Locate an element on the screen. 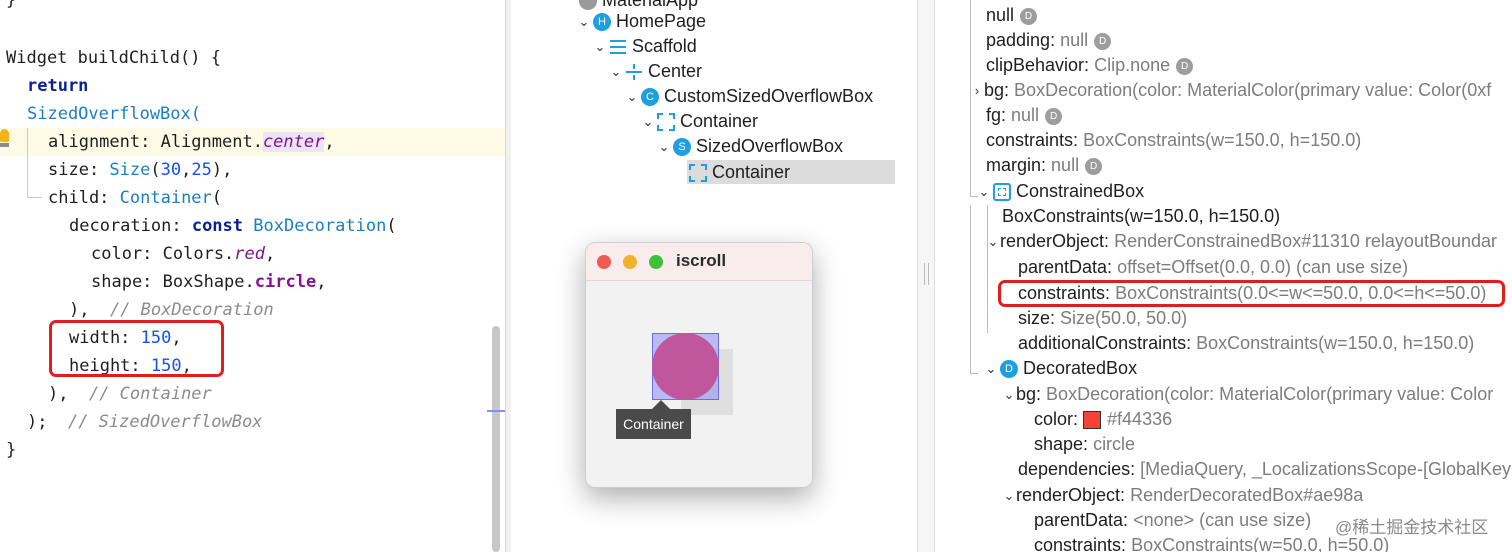  drag-handle-icon is located at coordinates (926, 274).